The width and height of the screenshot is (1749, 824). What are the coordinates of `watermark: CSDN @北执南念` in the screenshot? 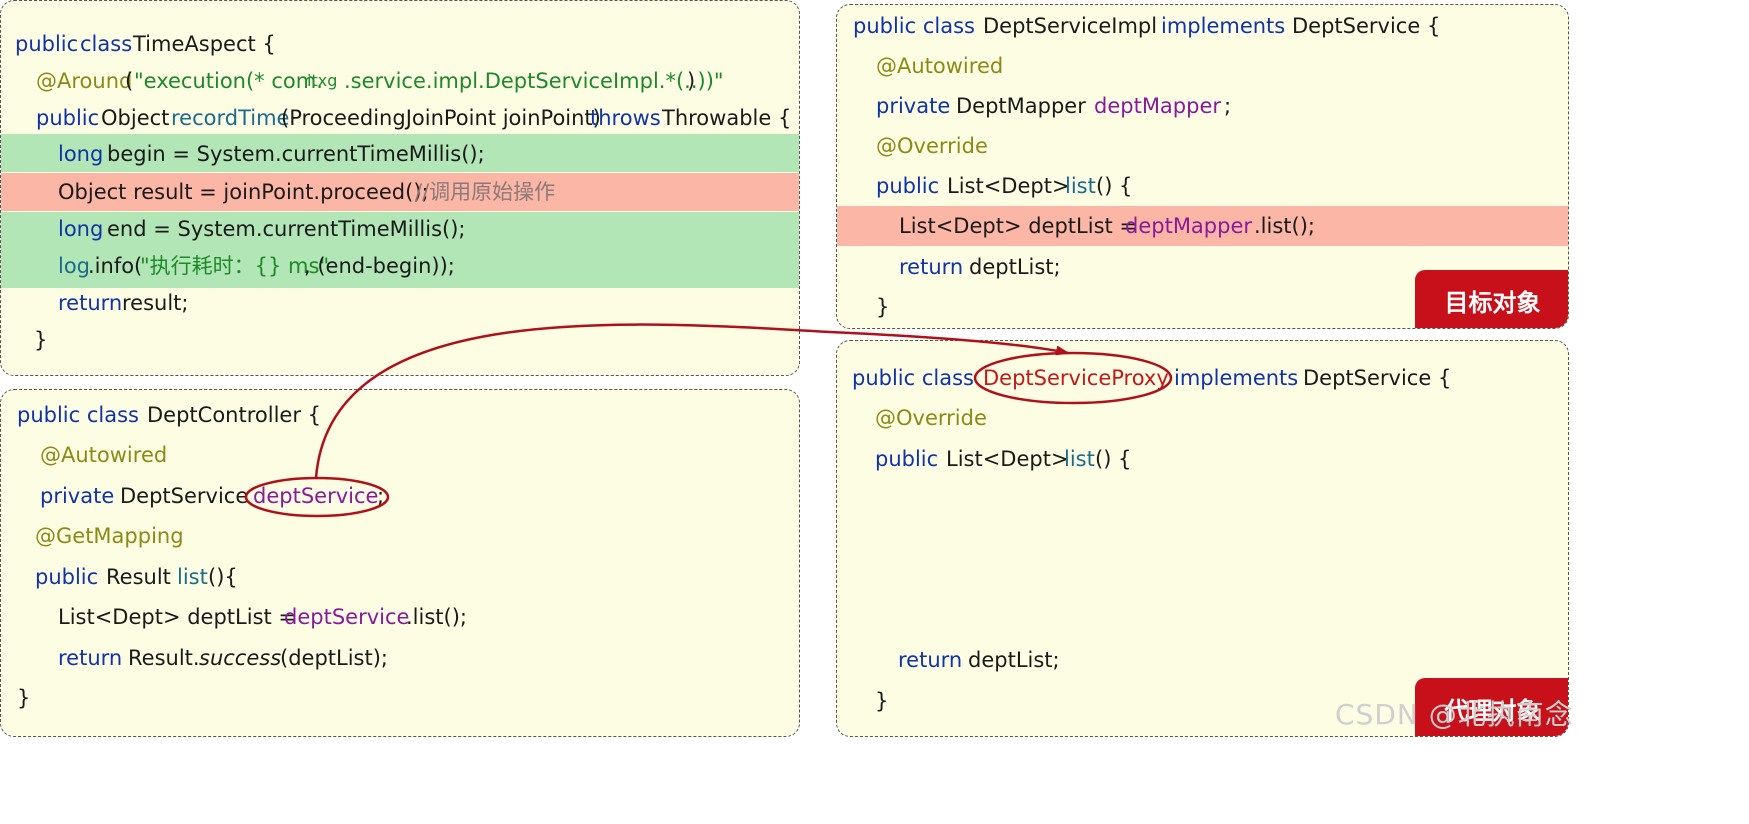 It's located at (1454, 714).